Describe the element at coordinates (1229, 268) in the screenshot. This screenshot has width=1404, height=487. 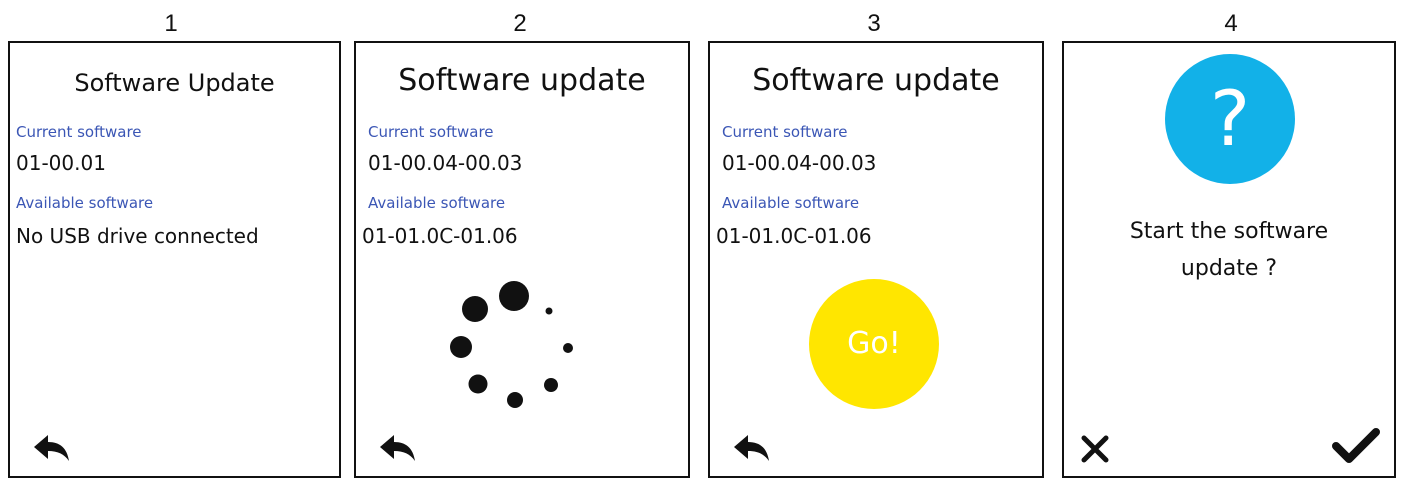
I see `prompt-line-2: update ?` at that location.